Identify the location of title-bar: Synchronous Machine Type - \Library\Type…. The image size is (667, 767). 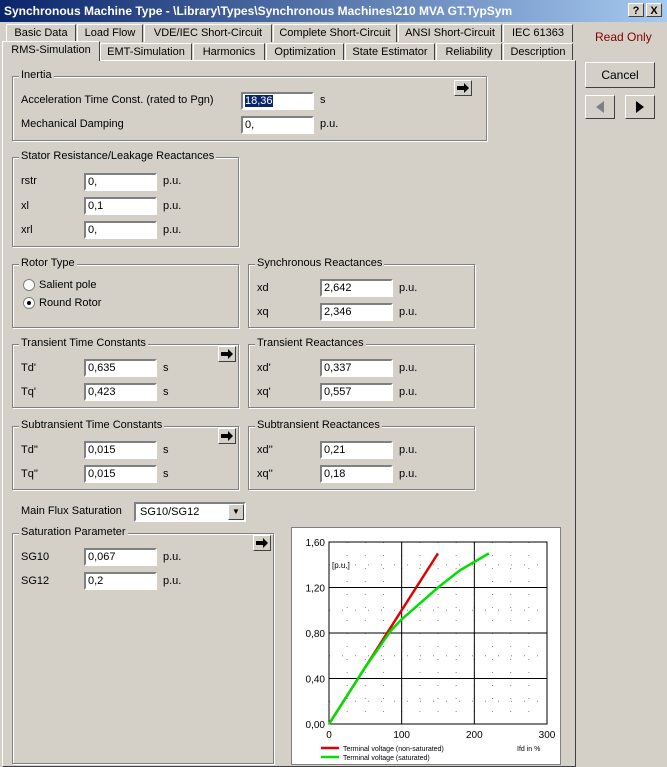
(333, 11).